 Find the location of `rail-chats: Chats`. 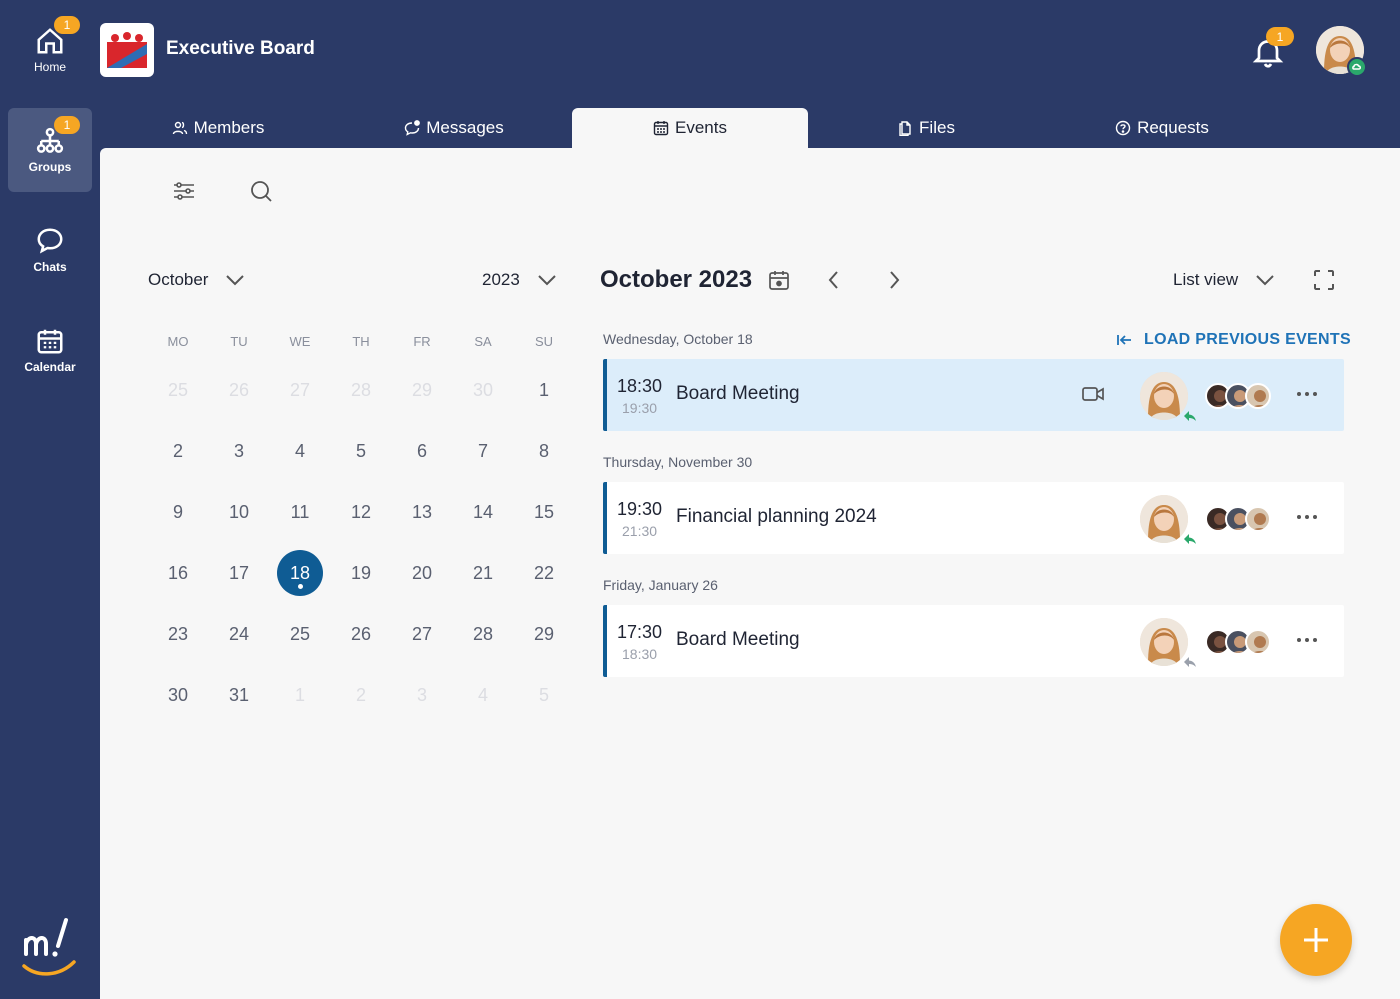

rail-chats: Chats is located at coordinates (50, 250).